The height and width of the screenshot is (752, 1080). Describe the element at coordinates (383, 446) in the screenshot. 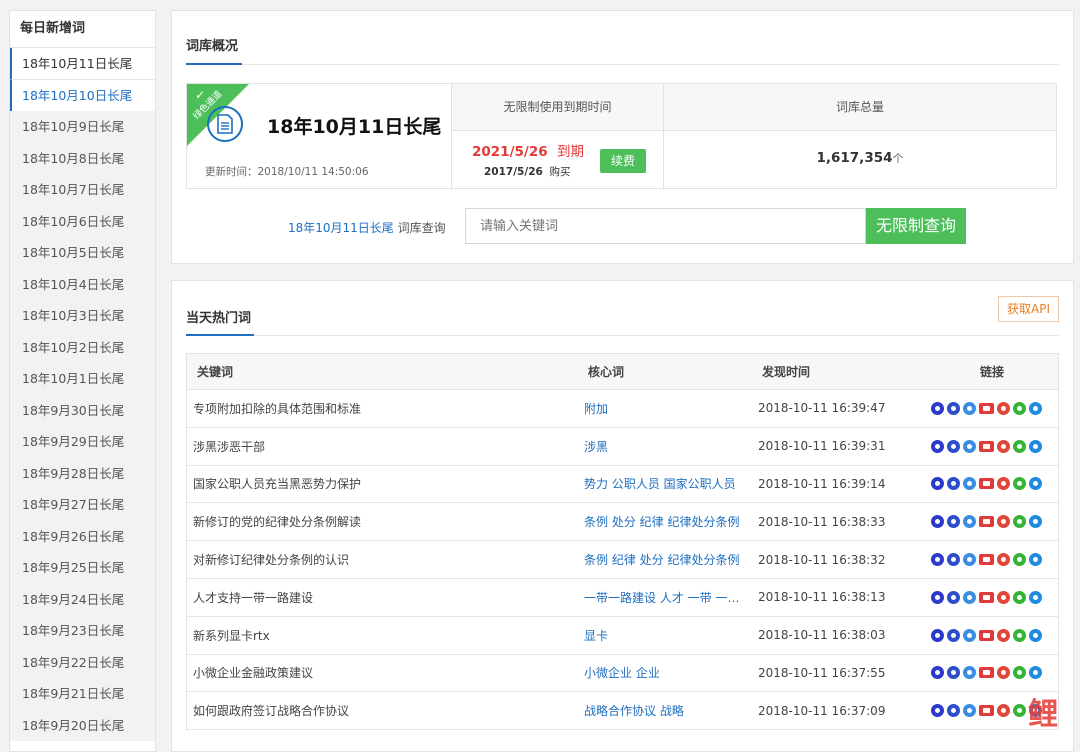

I see `row-keyword: 涉黑涉恶干部` at that location.